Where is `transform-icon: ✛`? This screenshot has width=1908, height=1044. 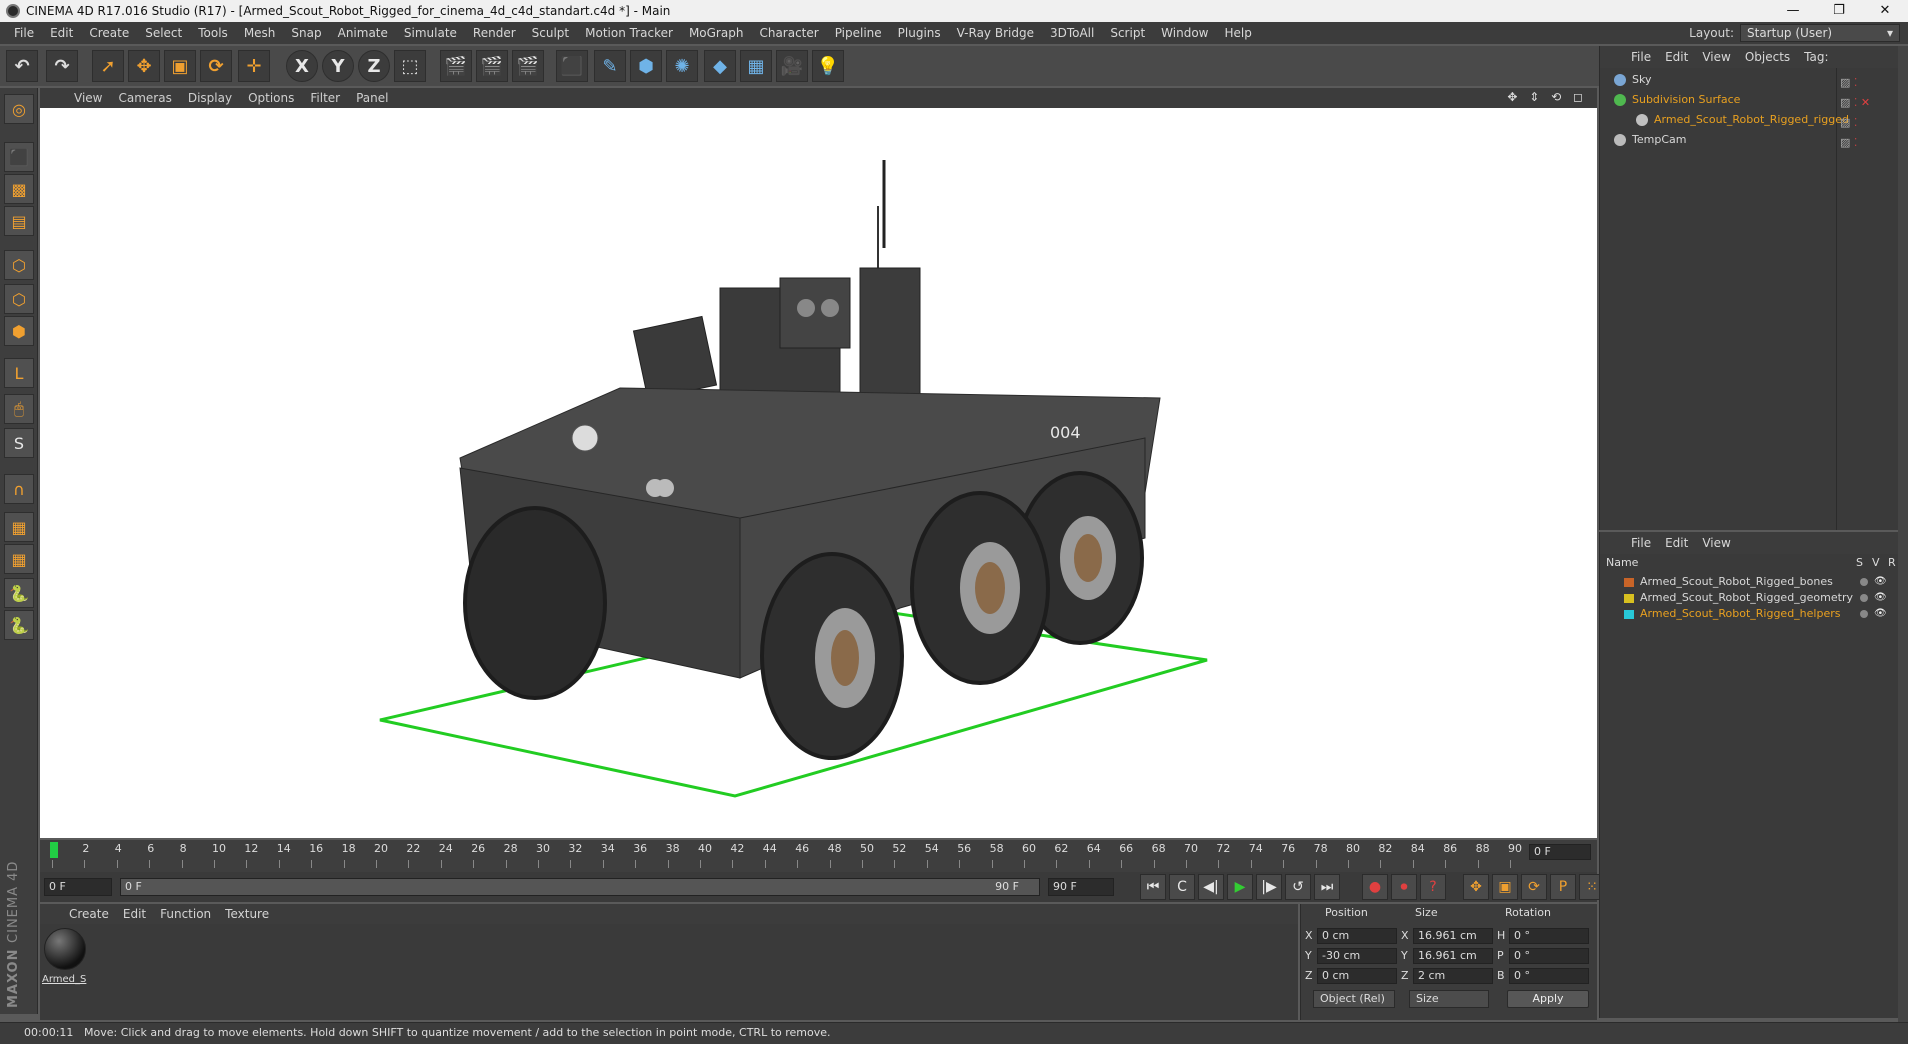 transform-icon: ✛ is located at coordinates (254, 66).